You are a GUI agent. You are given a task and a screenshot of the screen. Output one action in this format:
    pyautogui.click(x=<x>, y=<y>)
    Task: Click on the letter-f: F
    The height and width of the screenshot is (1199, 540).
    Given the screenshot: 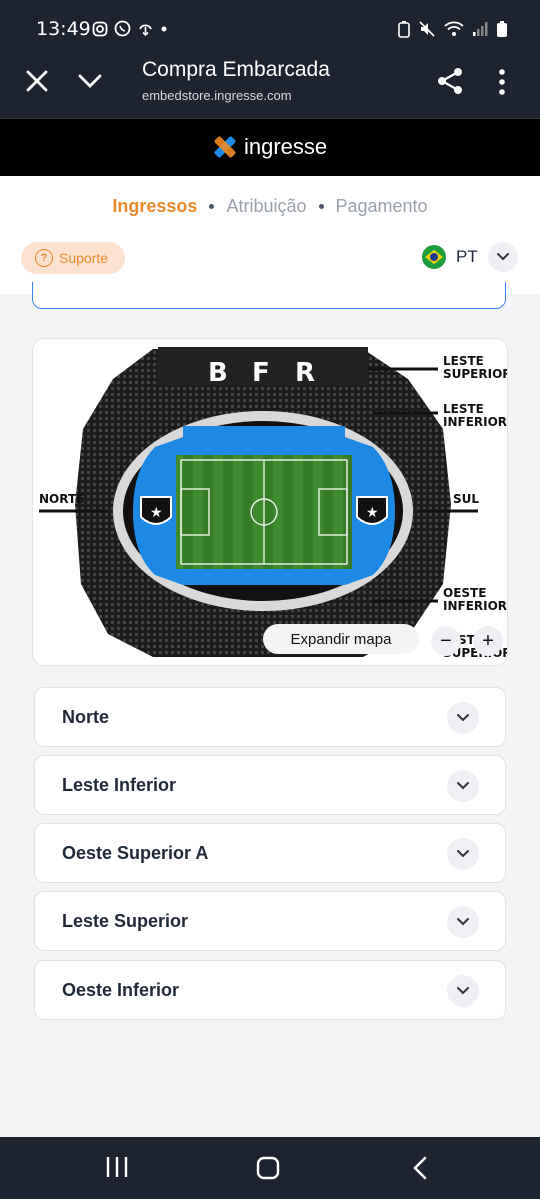 What is the action you would take?
    pyautogui.click(x=261, y=373)
    